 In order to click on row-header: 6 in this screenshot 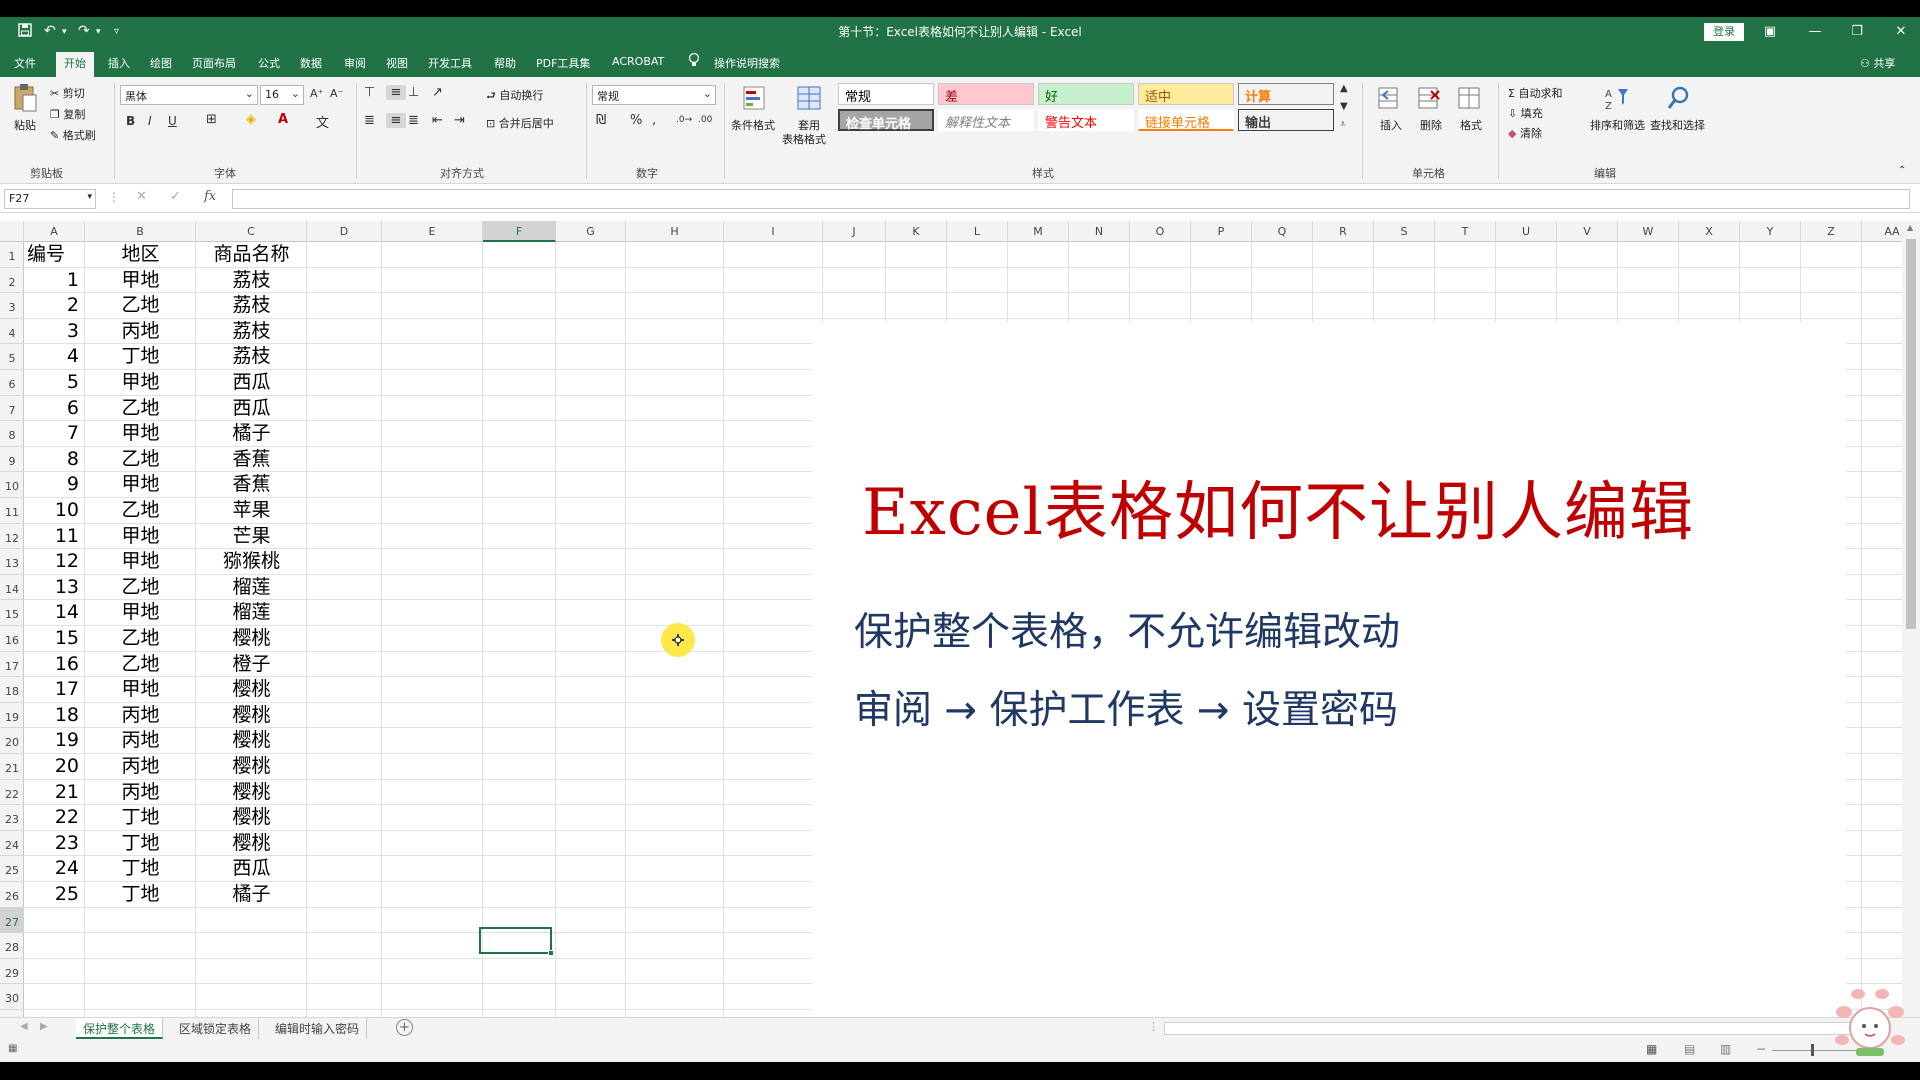, I will do `click(12, 383)`.